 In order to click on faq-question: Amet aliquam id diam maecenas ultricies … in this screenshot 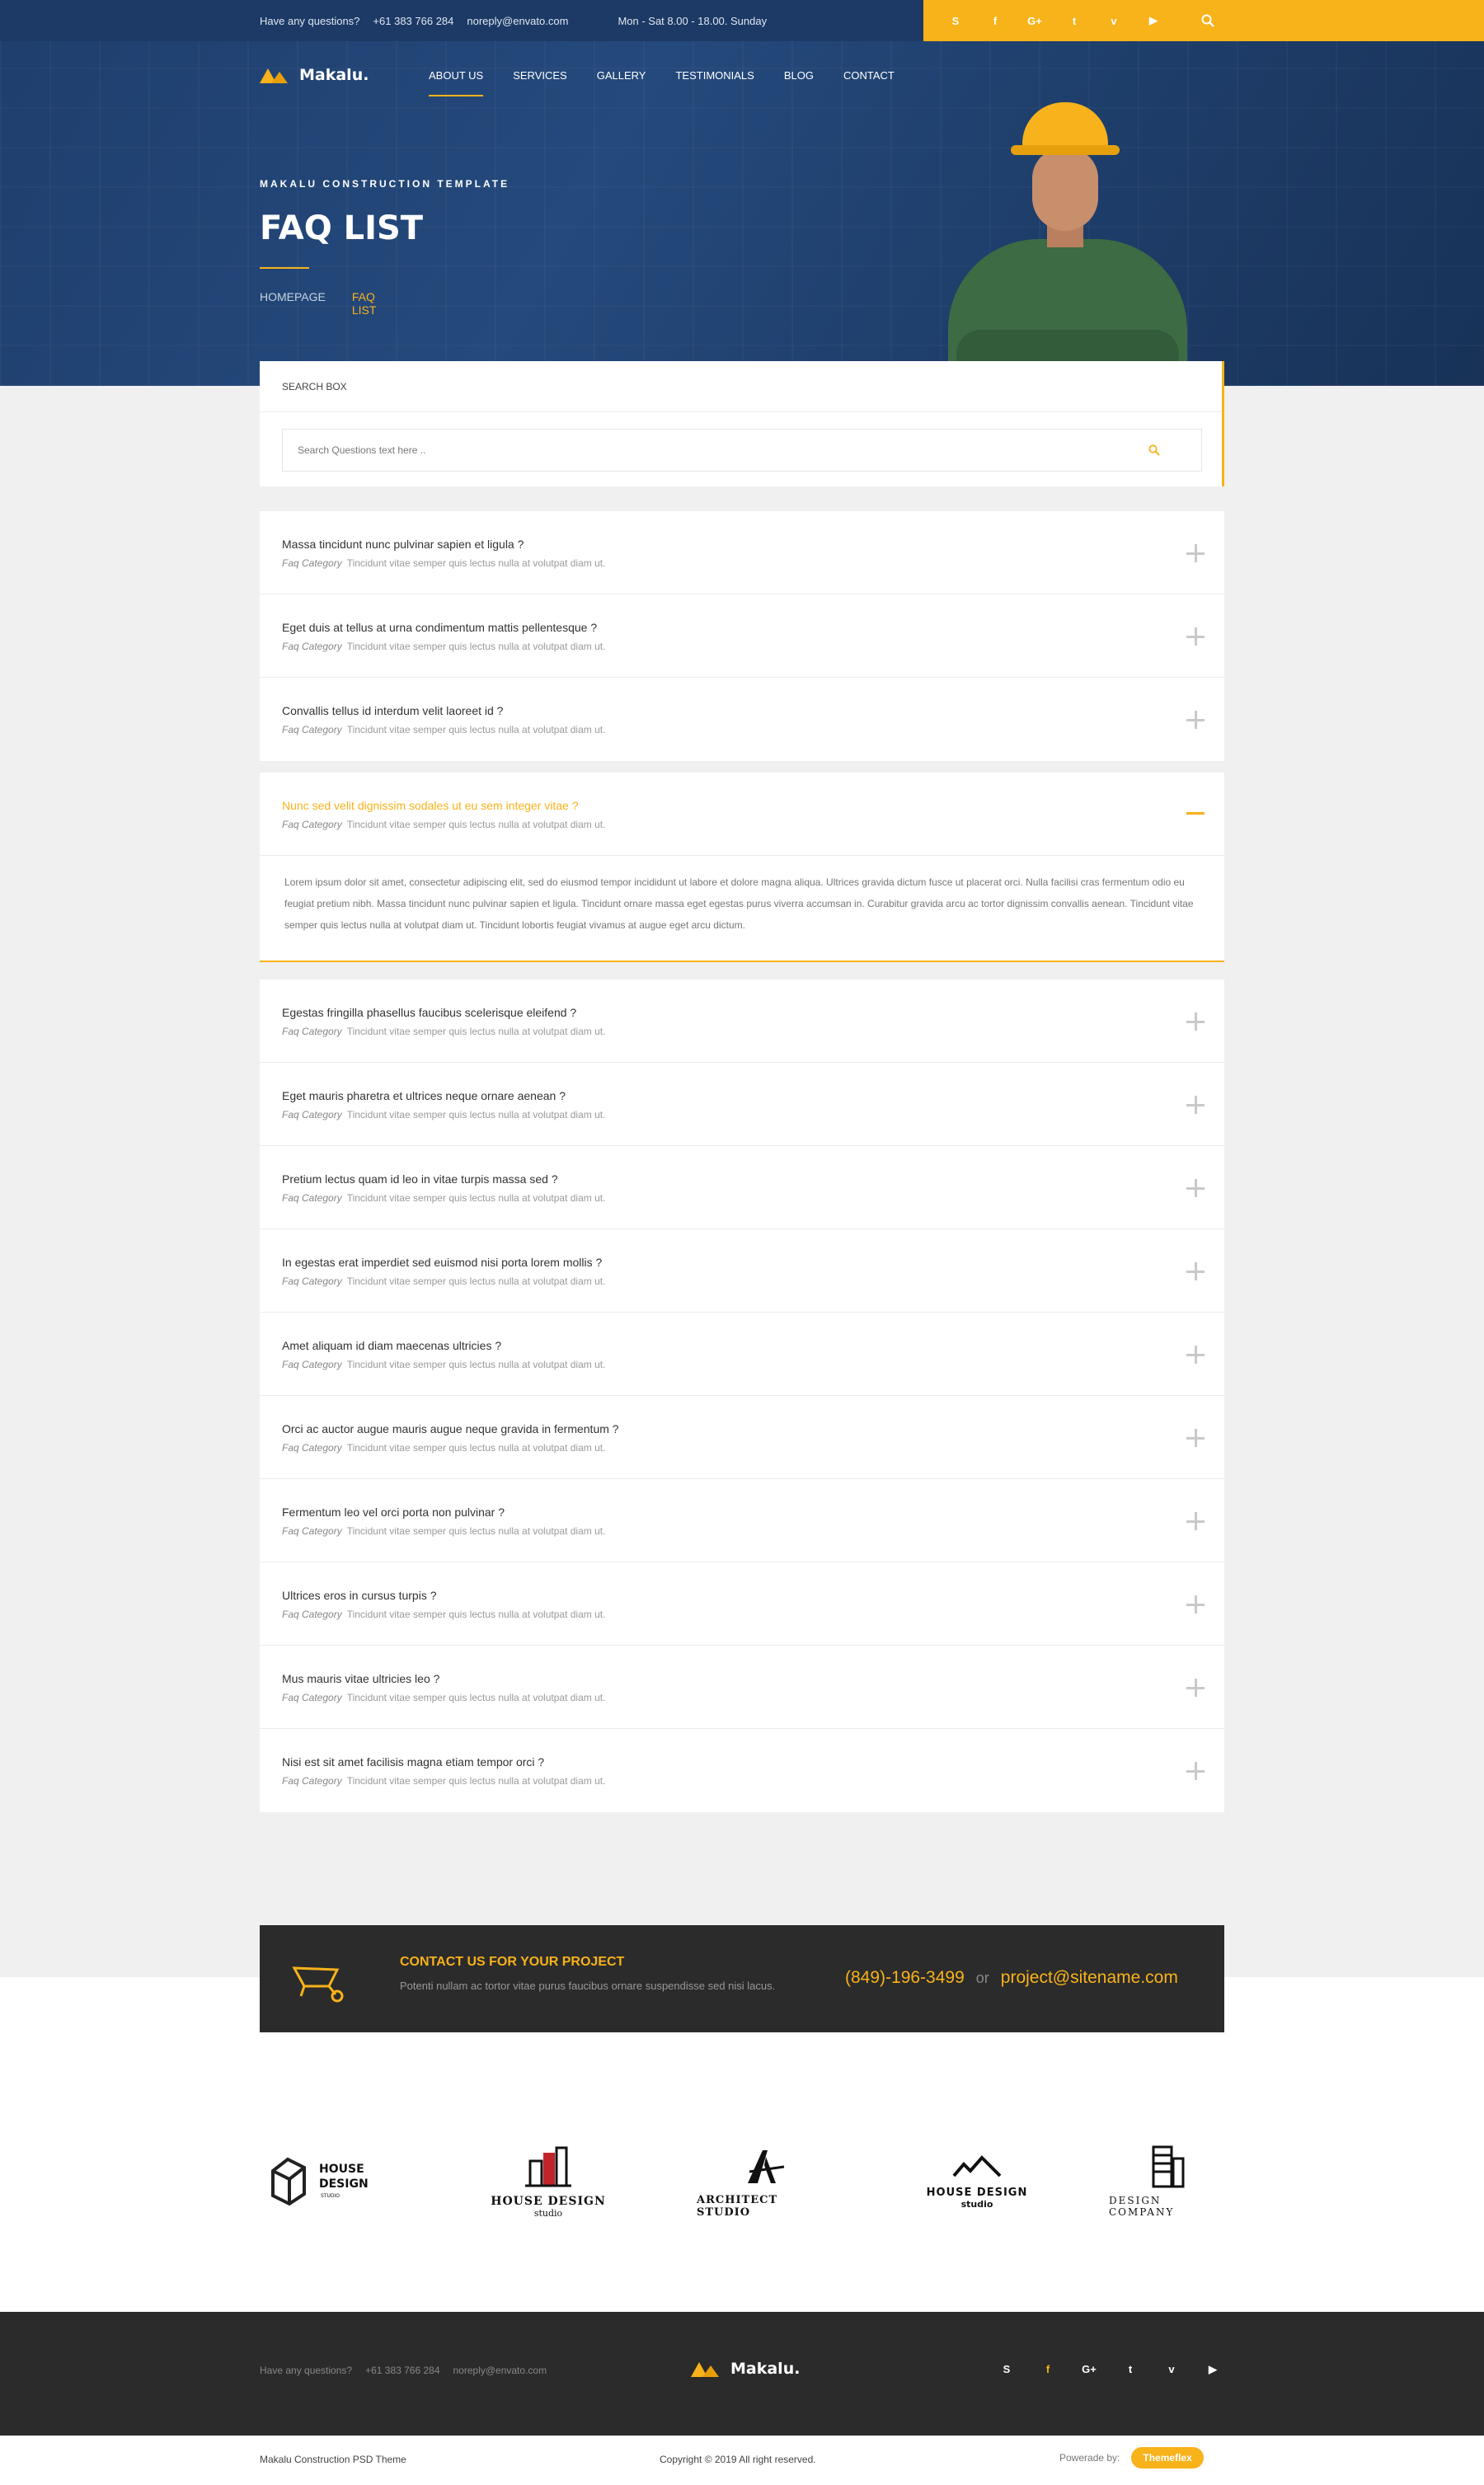, I will do `click(391, 1345)`.